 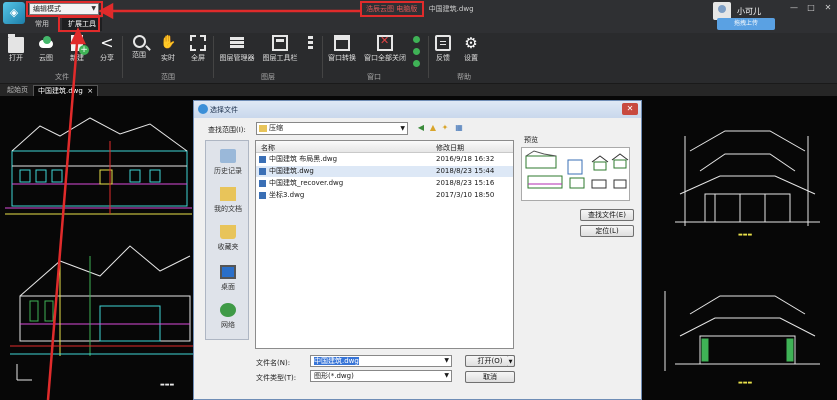 What do you see at coordinates (384, 159) in the screenshot?
I see `file-row: 中国建筑 布局黑.dwg 2016/9/18 16:32` at bounding box center [384, 159].